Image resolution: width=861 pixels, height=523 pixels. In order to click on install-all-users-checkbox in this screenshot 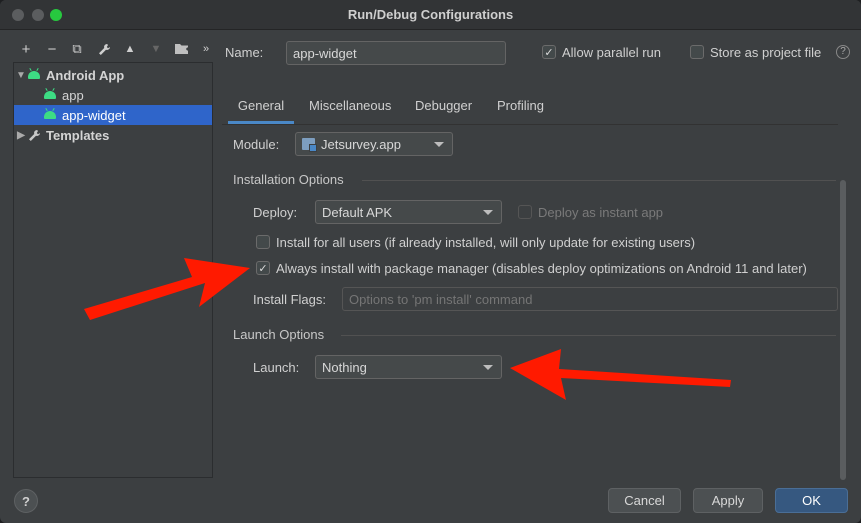, I will do `click(263, 242)`.